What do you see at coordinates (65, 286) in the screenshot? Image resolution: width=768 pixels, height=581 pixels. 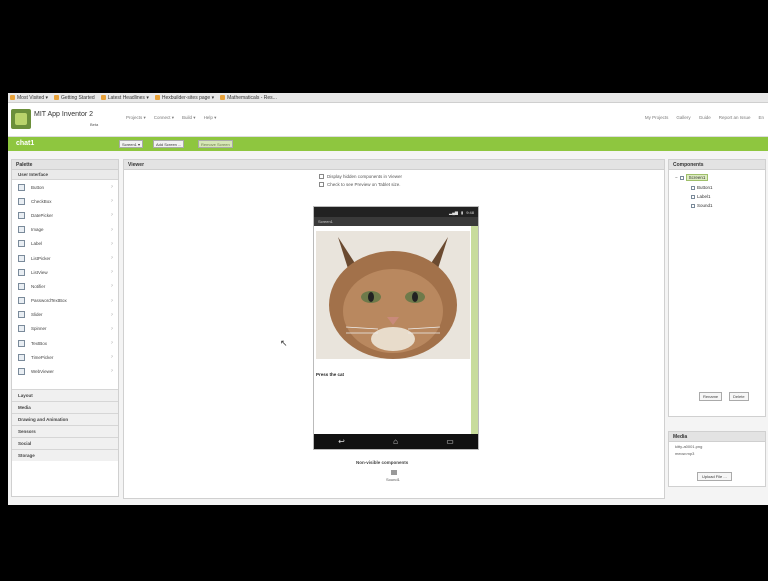 I see `palette-item-notifier: Notifier?` at bounding box center [65, 286].